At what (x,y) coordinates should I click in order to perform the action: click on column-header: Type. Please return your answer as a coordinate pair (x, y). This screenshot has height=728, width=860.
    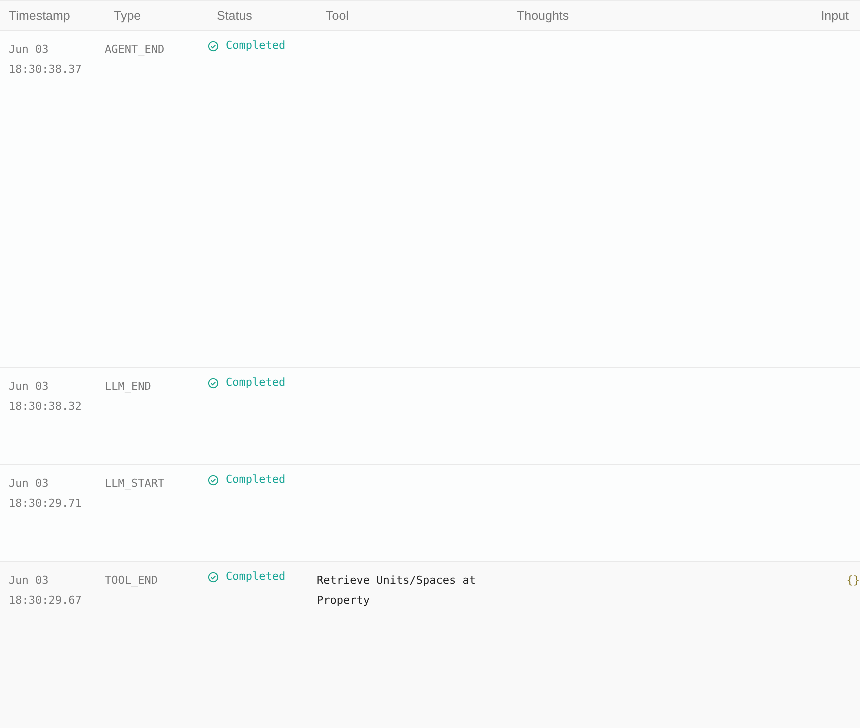
    Looking at the image, I should click on (127, 15).